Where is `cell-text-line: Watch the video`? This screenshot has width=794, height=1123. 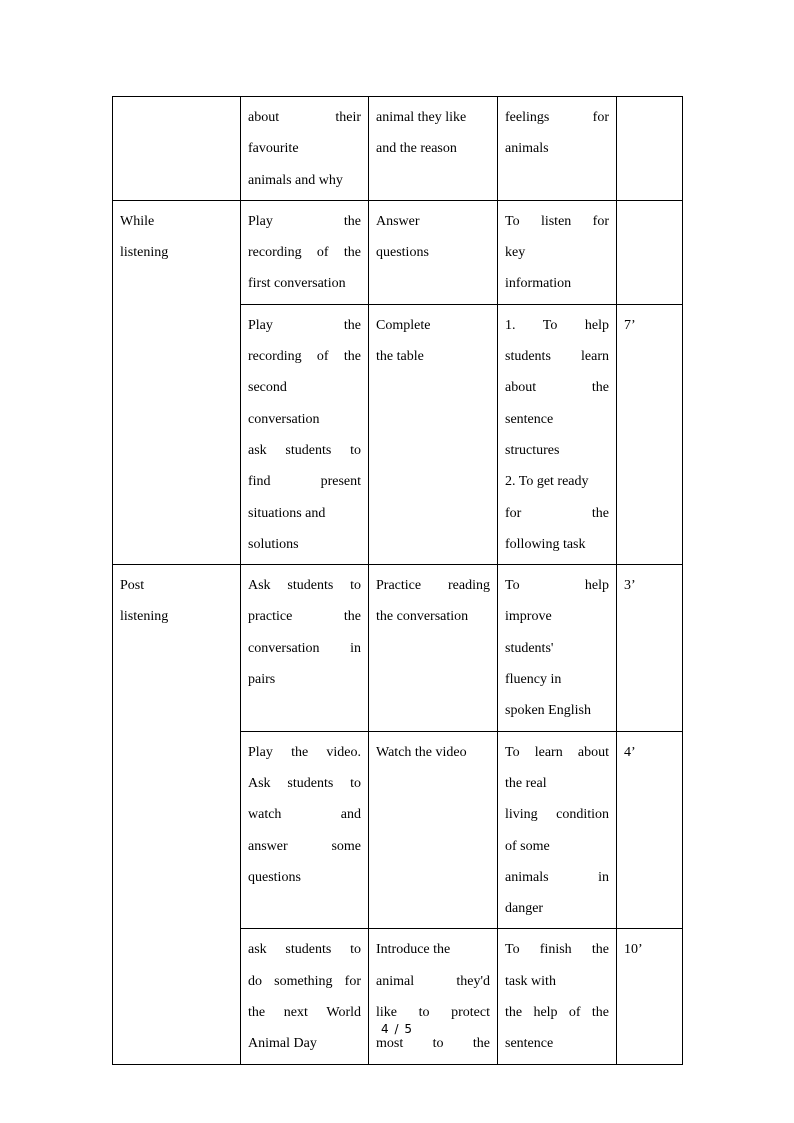 cell-text-line: Watch the video is located at coordinates (421, 752).